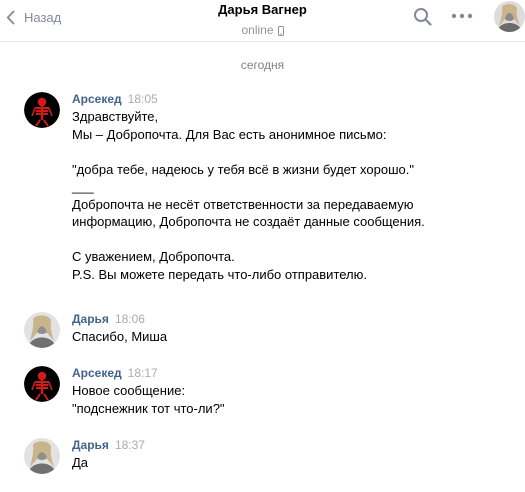 This screenshot has height=492, width=525. I want to click on message-body: Дарья 18:06 Спасибо, Миша, so click(298, 329).